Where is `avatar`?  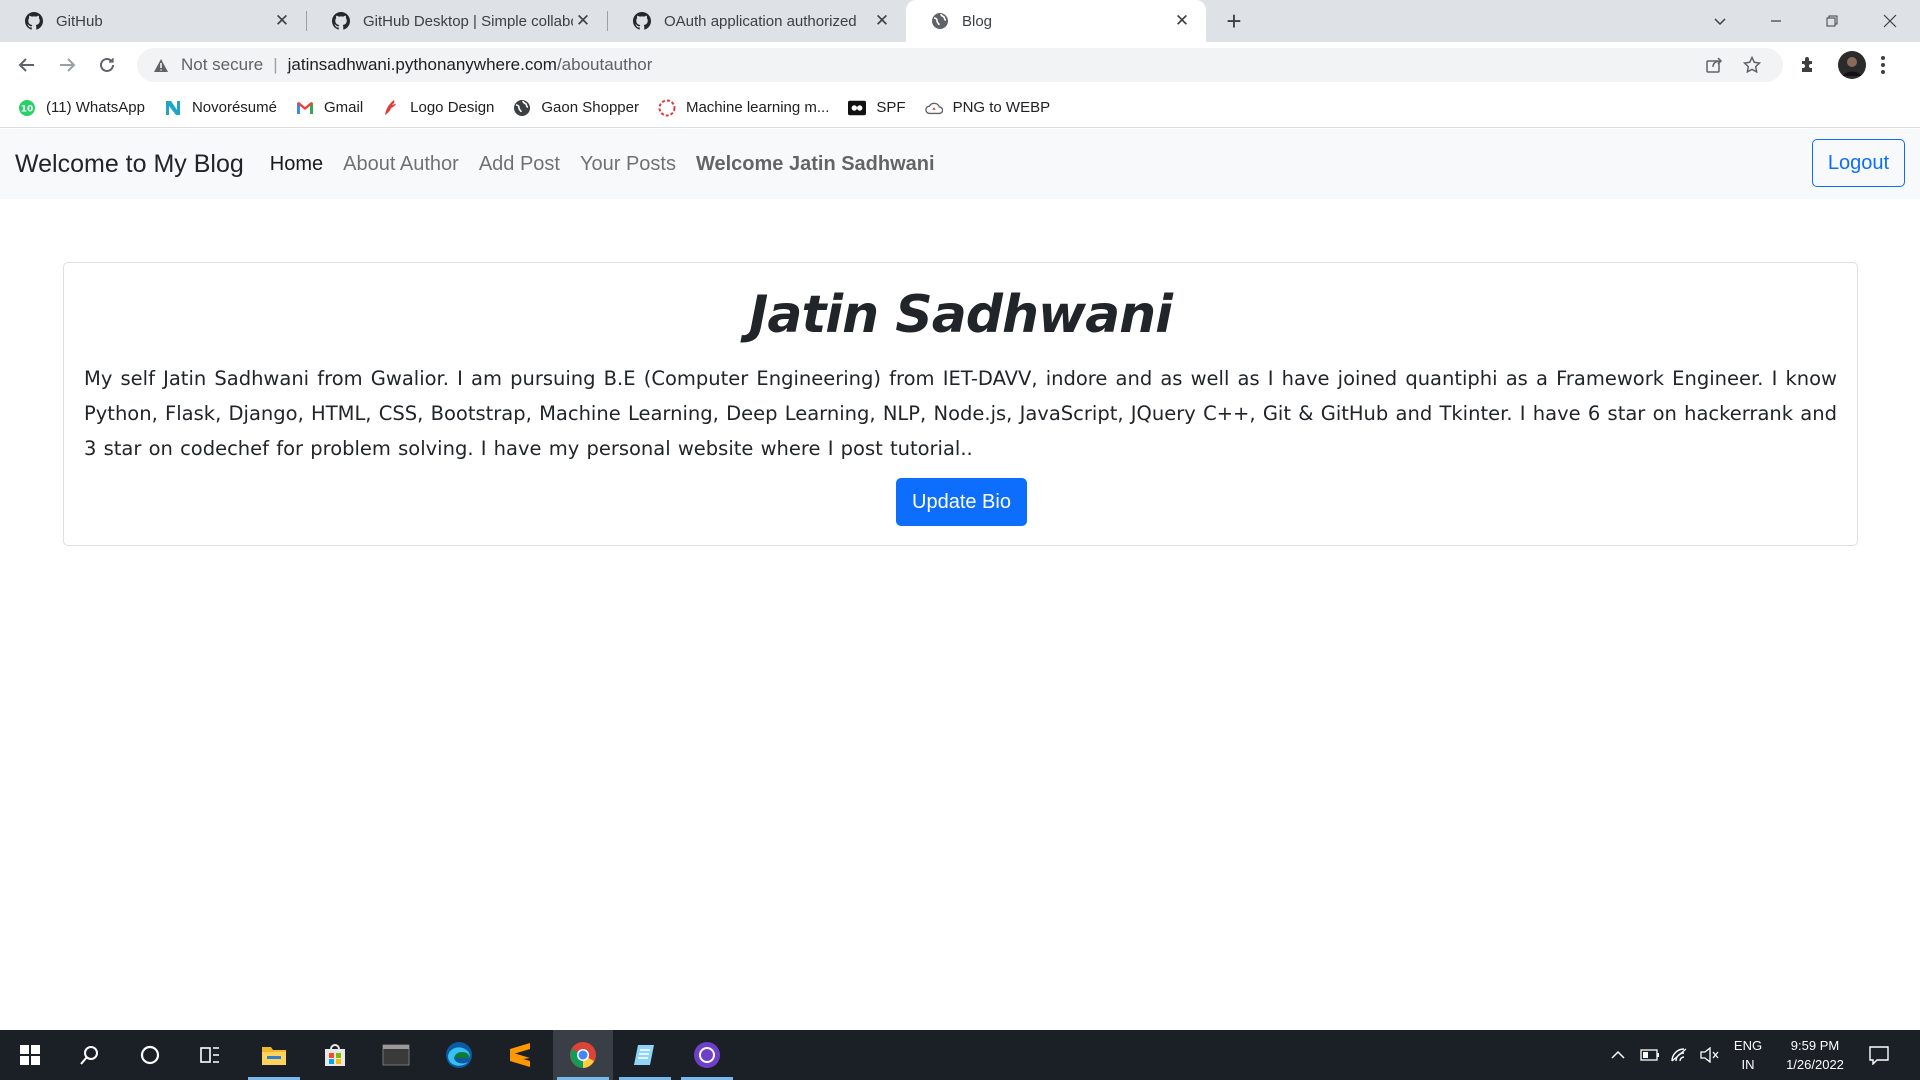 avatar is located at coordinates (1852, 65).